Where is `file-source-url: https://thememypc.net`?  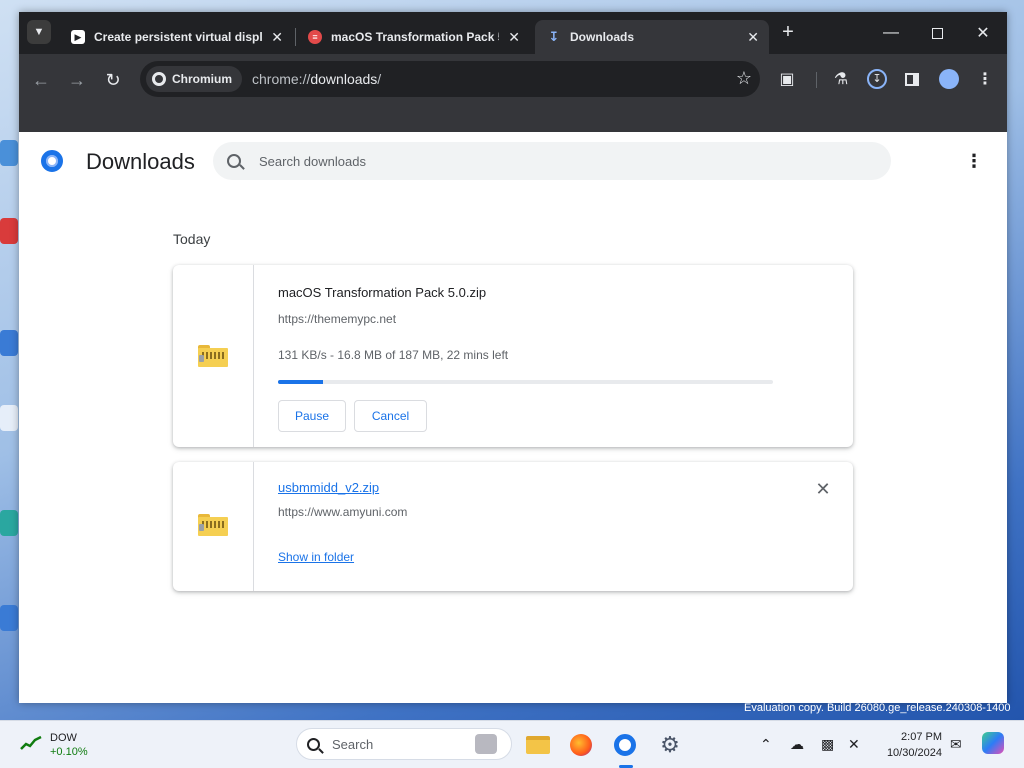
file-source-url: https://thememypc.net is located at coordinates (337, 319).